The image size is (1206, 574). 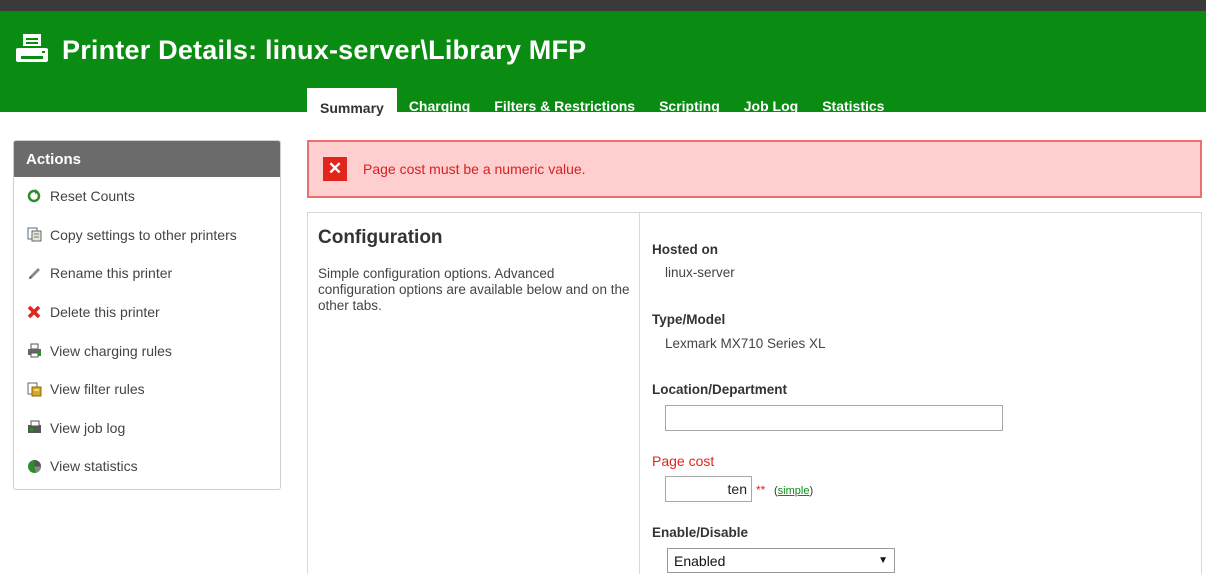 What do you see at coordinates (754, 169) in the screenshot?
I see `error-banner: ✕ Page cost must be a numeric value.` at bounding box center [754, 169].